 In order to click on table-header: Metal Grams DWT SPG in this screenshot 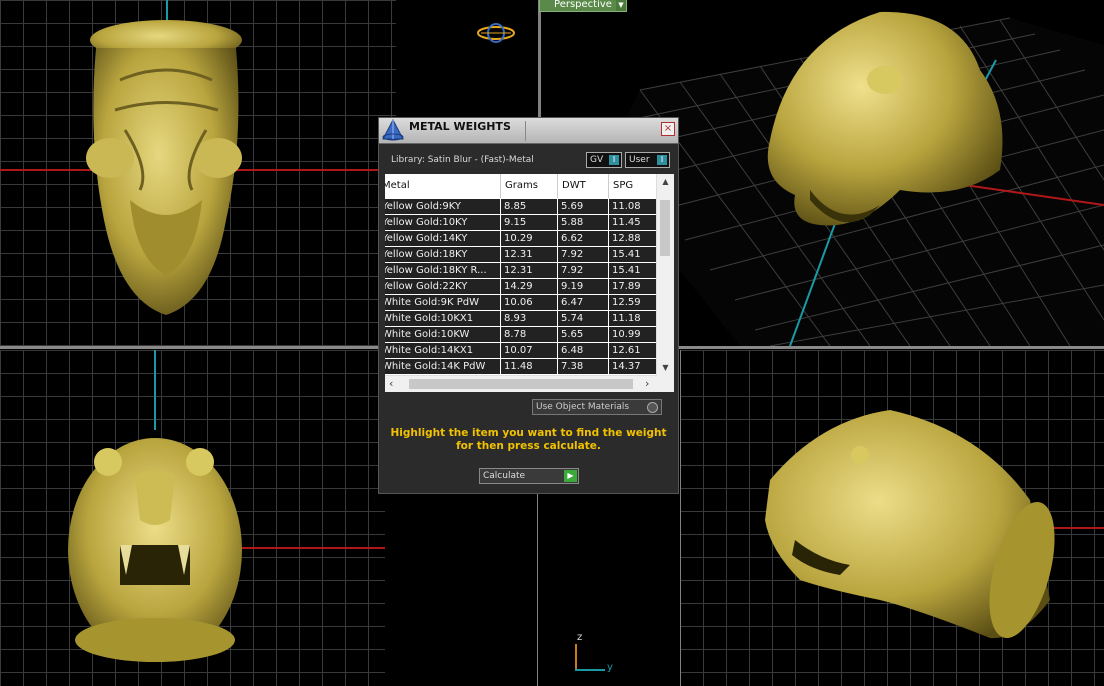, I will do `click(521, 186)`.